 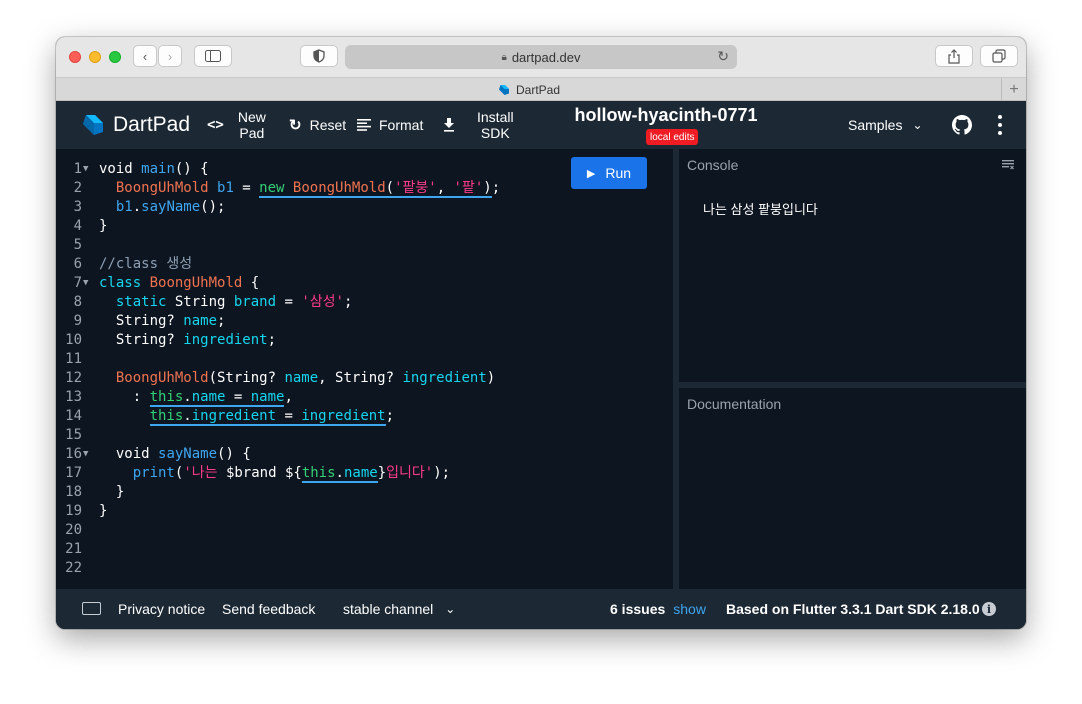 I want to click on privacy-report-button, so click(x=319, y=56).